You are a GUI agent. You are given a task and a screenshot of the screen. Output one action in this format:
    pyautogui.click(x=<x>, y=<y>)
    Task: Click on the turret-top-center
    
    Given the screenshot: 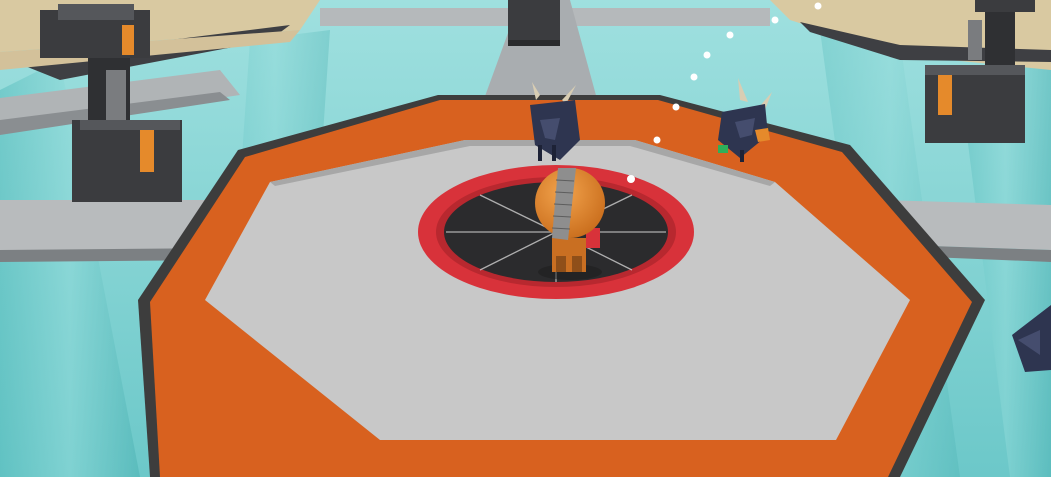 What is the action you would take?
    pyautogui.click(x=534, y=23)
    